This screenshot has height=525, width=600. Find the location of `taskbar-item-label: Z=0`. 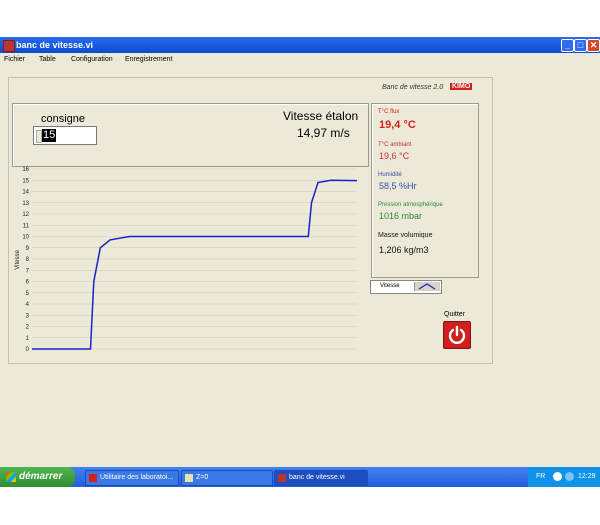

taskbar-item-label: Z=0 is located at coordinates (202, 477).